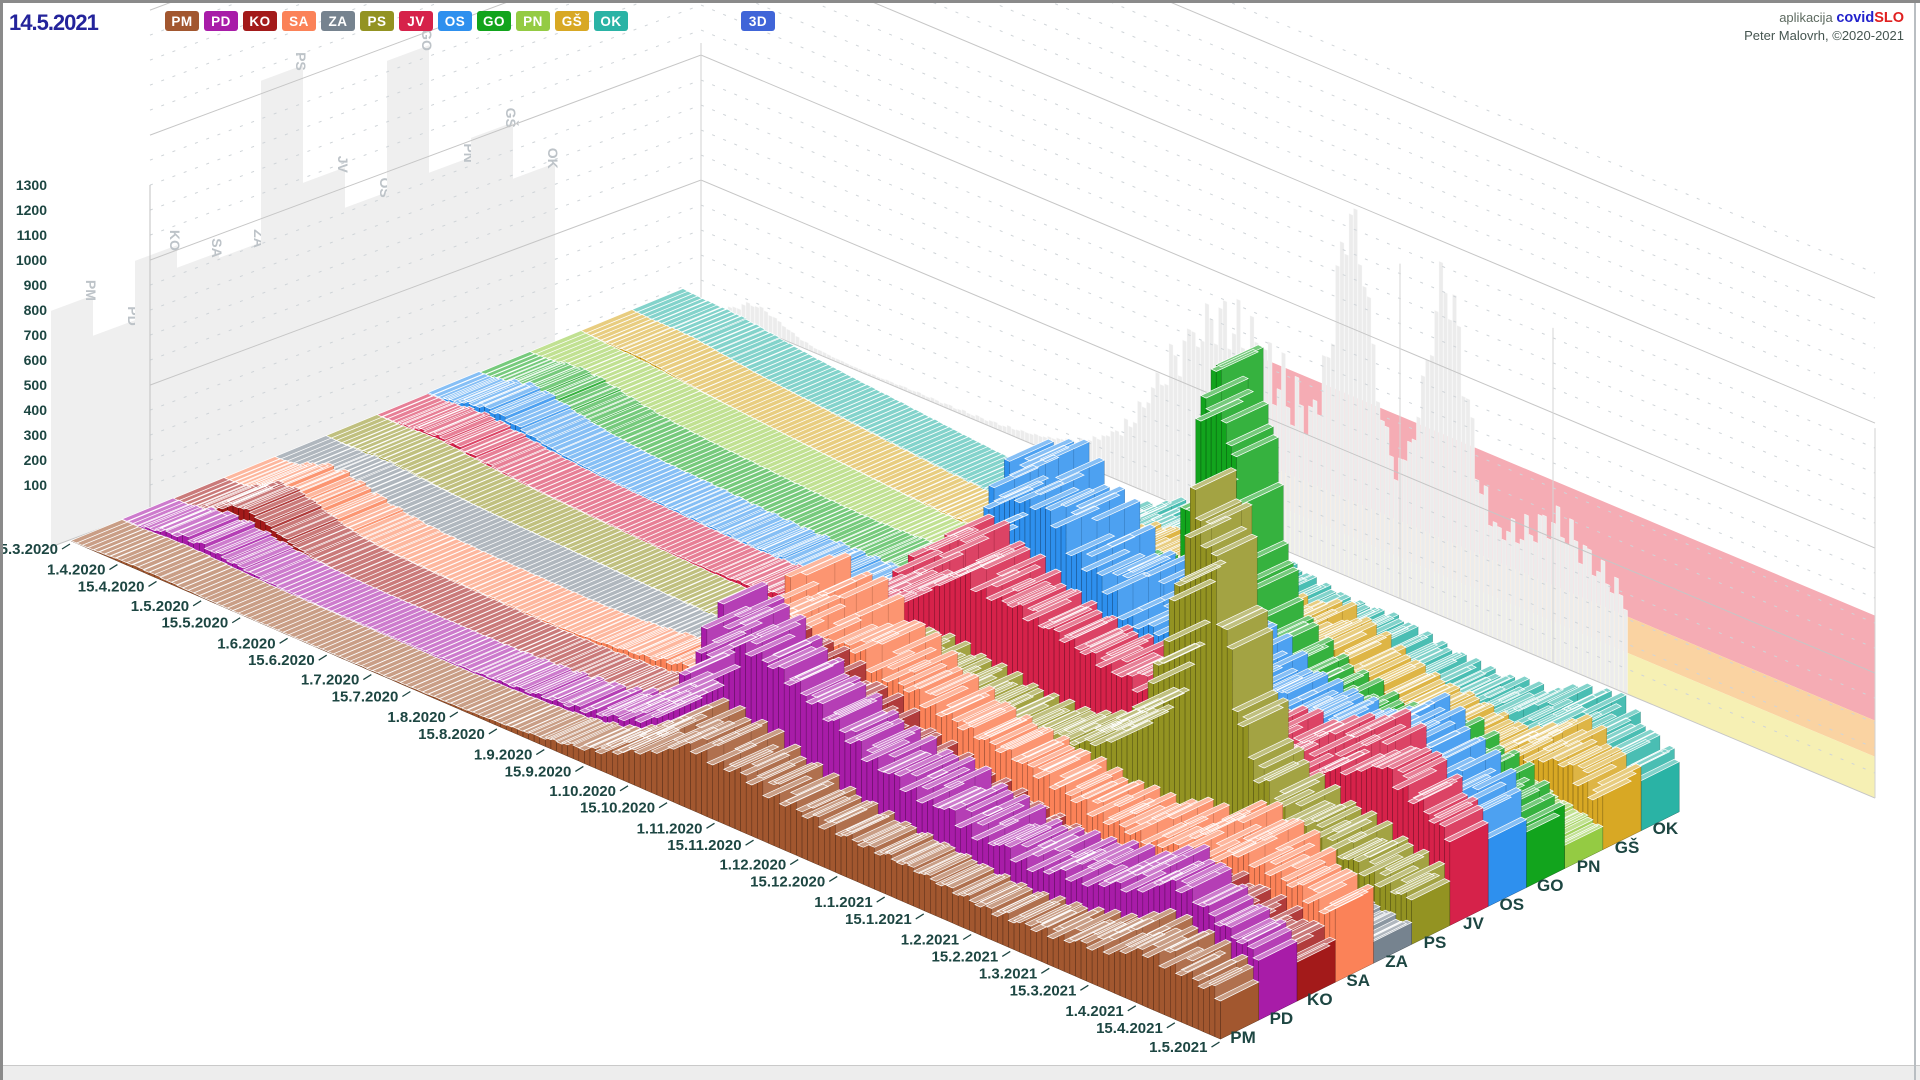 Image resolution: width=1920 pixels, height=1080 pixels. Describe the element at coordinates (36, 435) in the screenshot. I see `y-tick-300: 300` at that location.